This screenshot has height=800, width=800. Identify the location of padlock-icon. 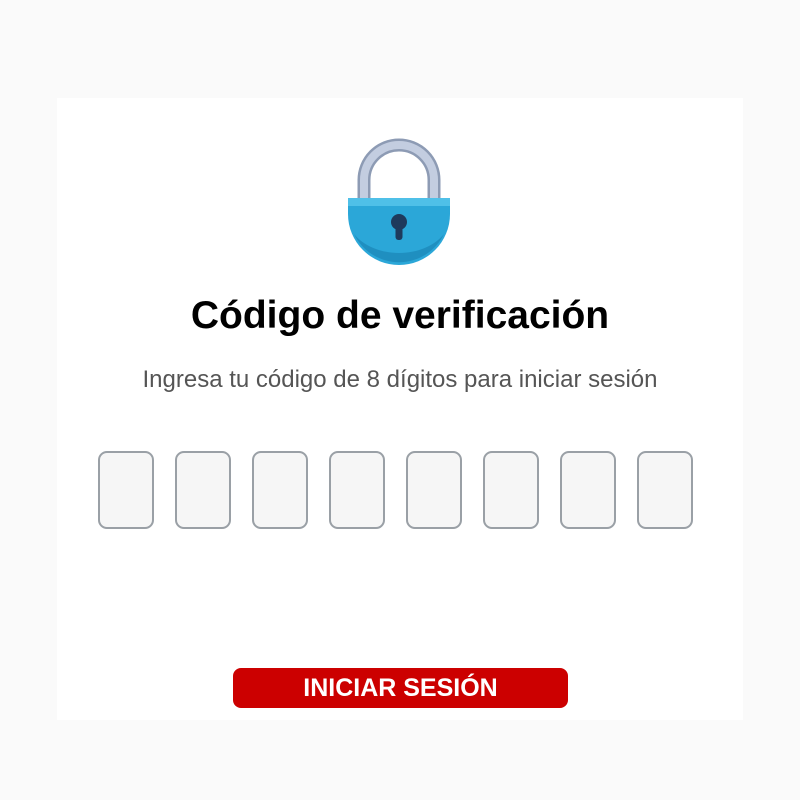
(399, 201).